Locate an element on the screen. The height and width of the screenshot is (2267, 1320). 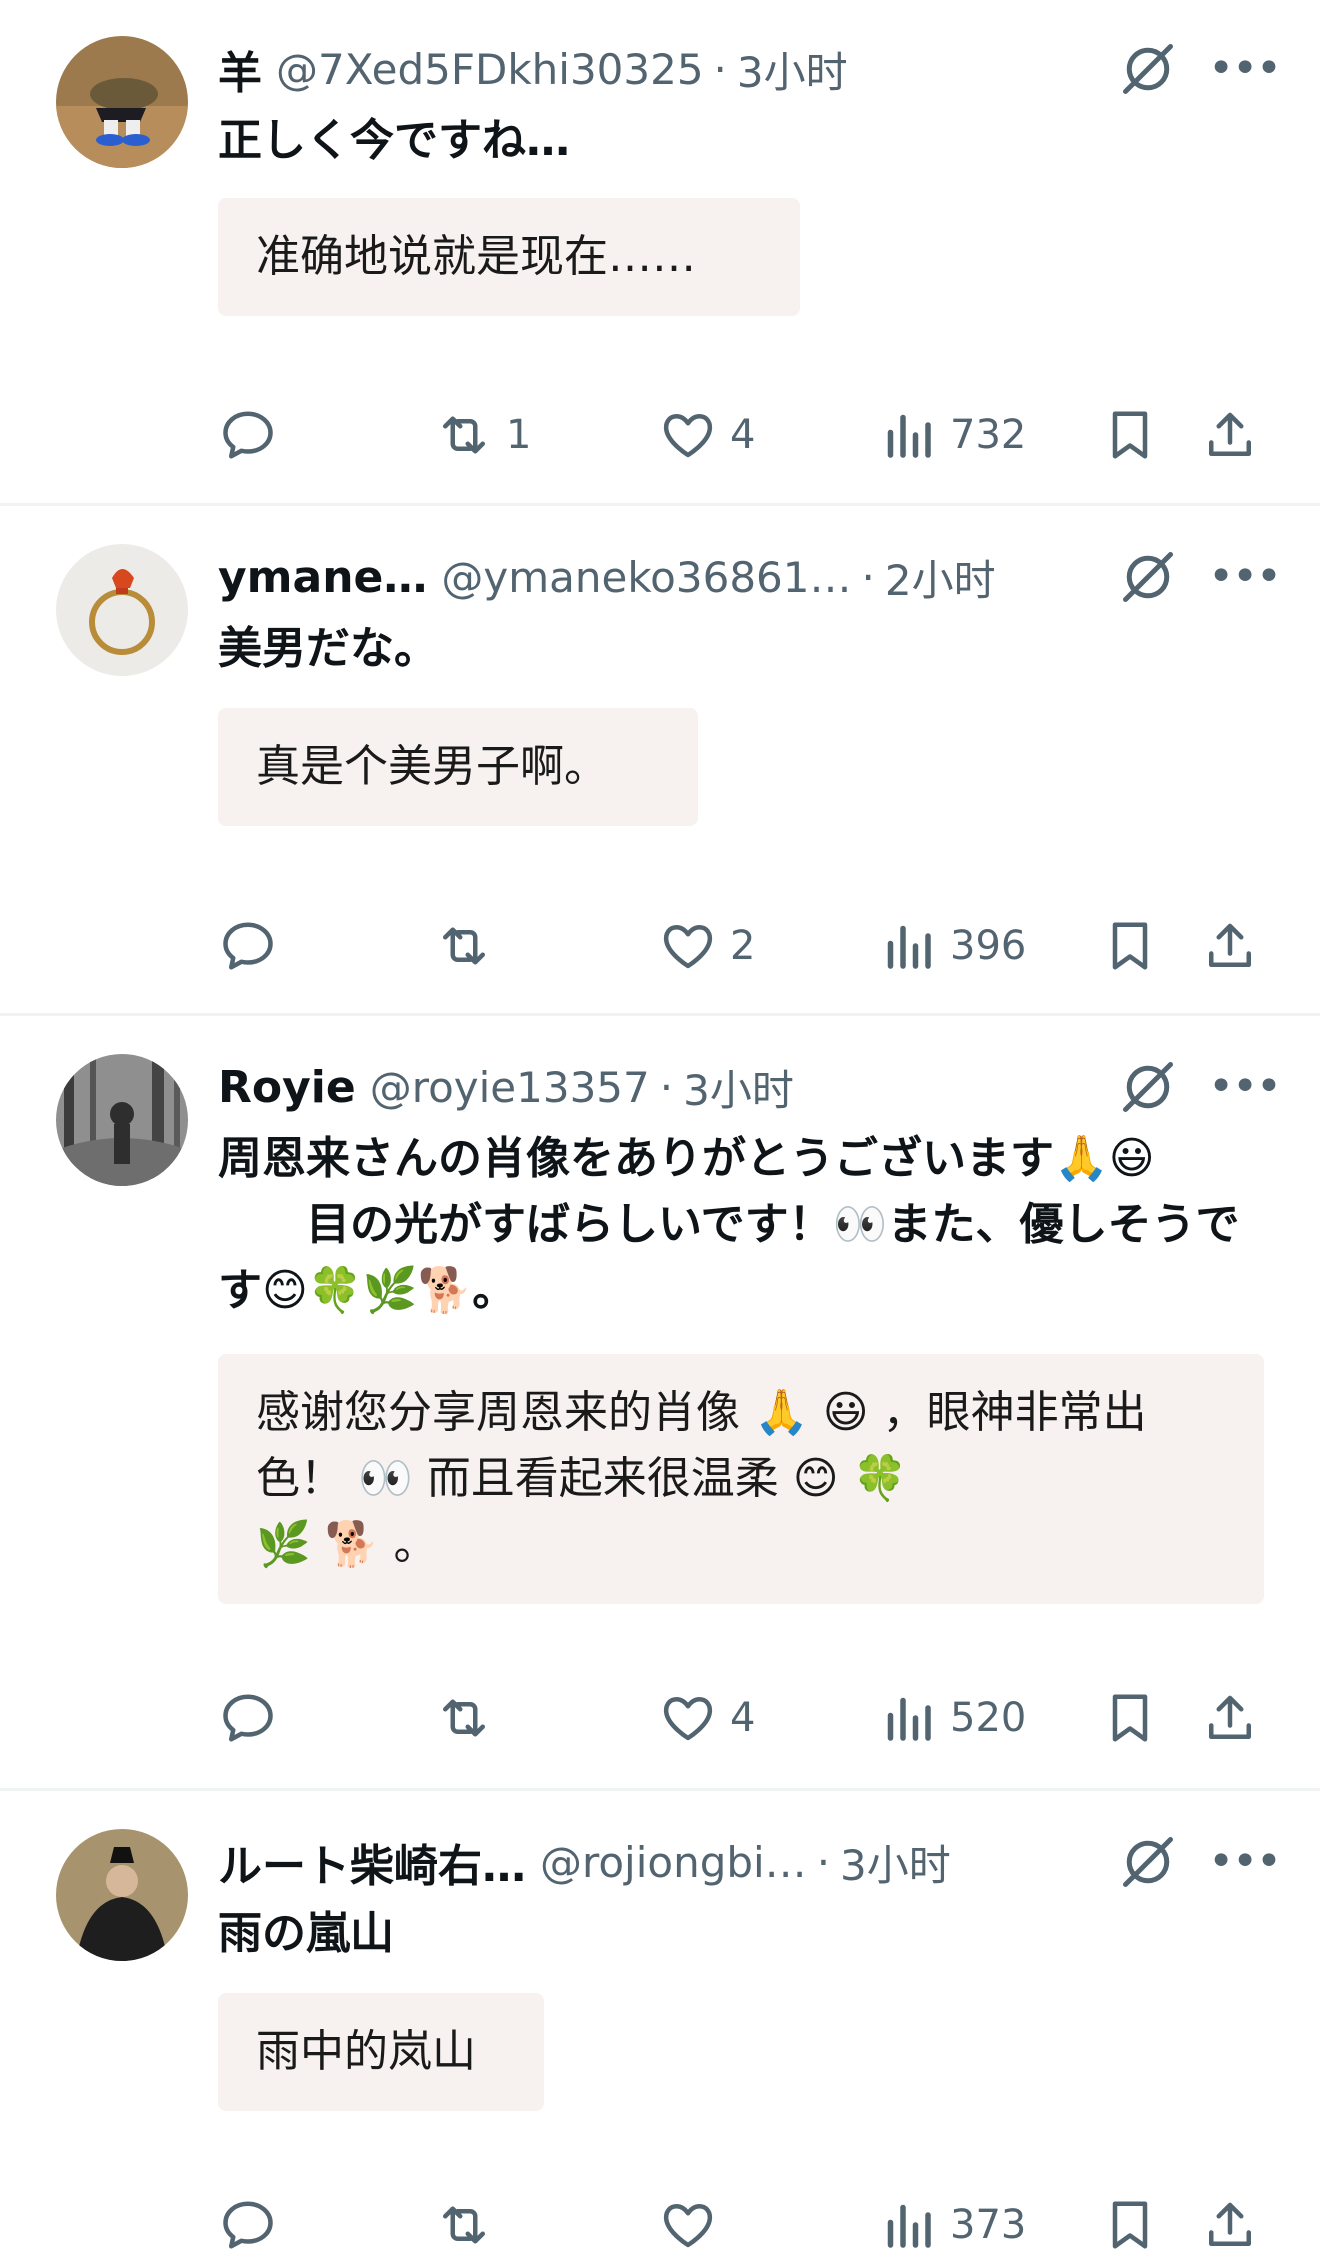
views-button: 373 is located at coordinates (952, 2225).